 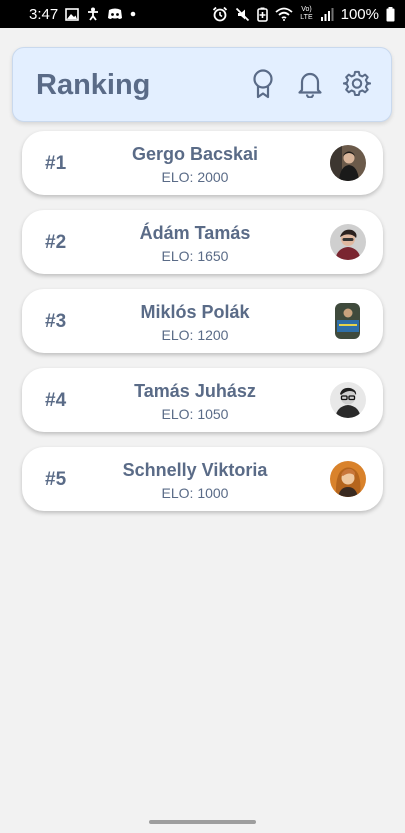 What do you see at coordinates (242, 14) in the screenshot?
I see `mute-icon` at bounding box center [242, 14].